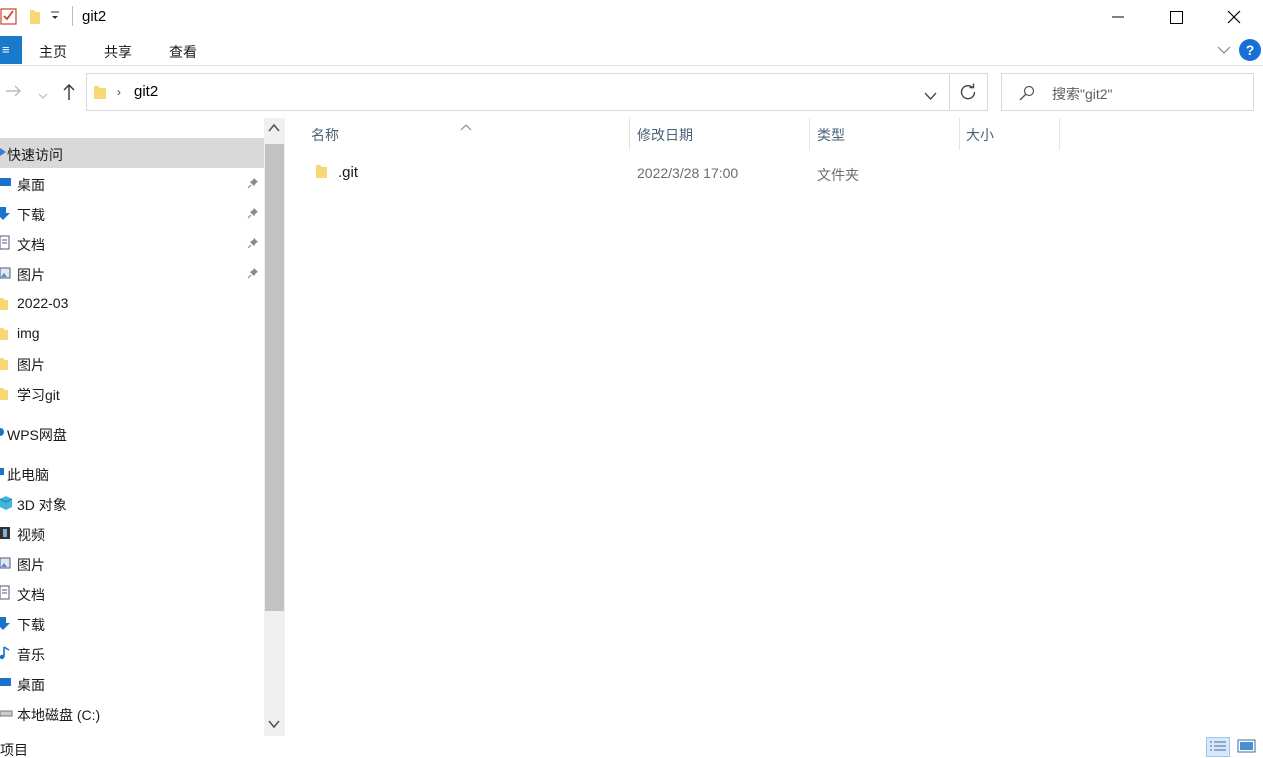  I want to click on minimize-button, so click(1118, 17).